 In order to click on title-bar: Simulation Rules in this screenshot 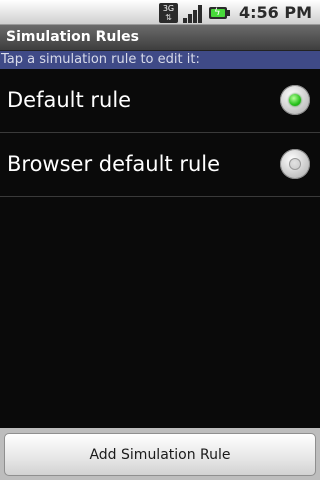, I will do `click(160, 38)`.